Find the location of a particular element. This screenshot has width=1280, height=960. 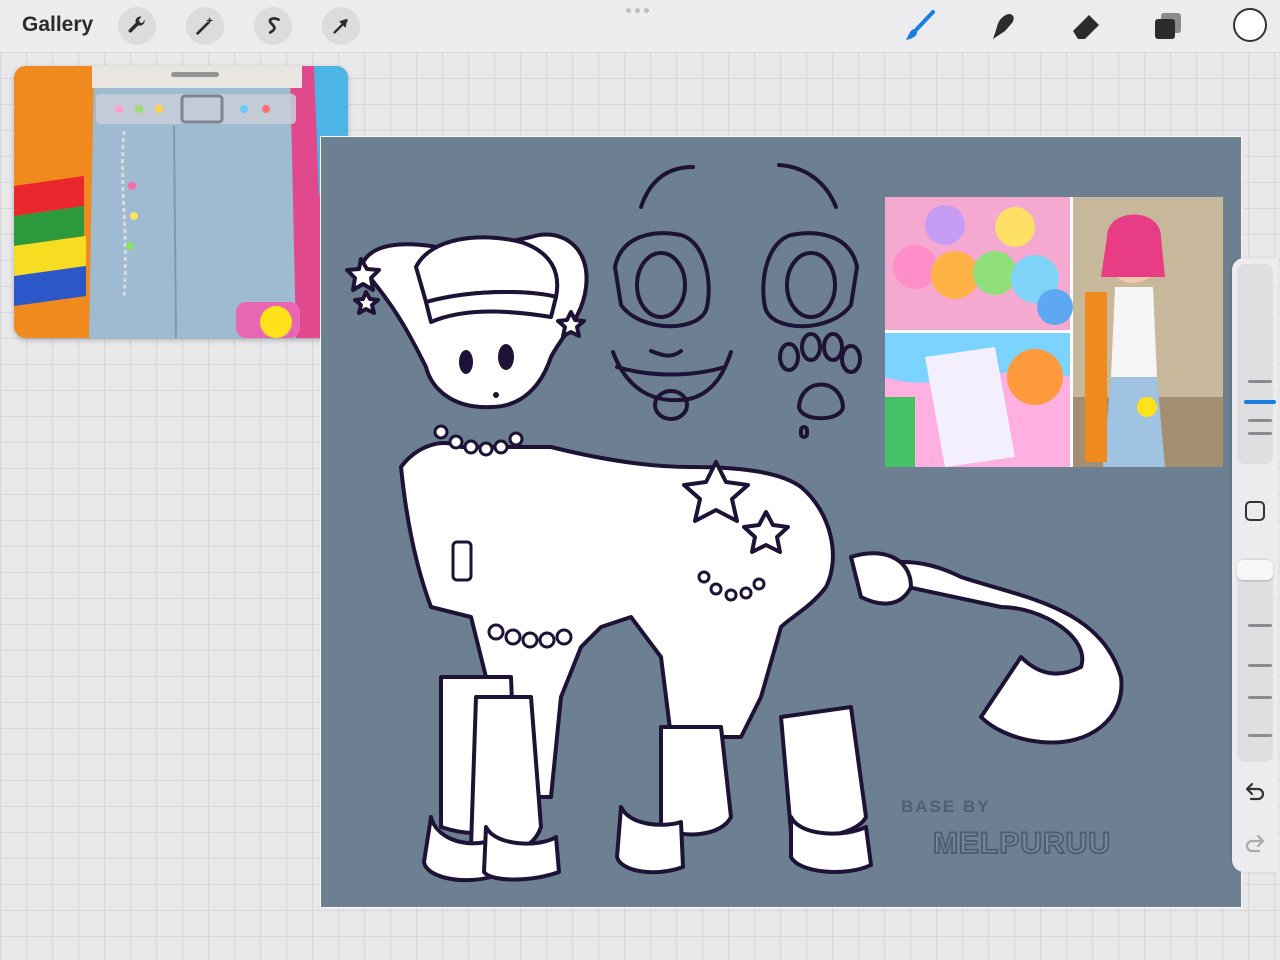

reference-image-window is located at coordinates (181, 202).